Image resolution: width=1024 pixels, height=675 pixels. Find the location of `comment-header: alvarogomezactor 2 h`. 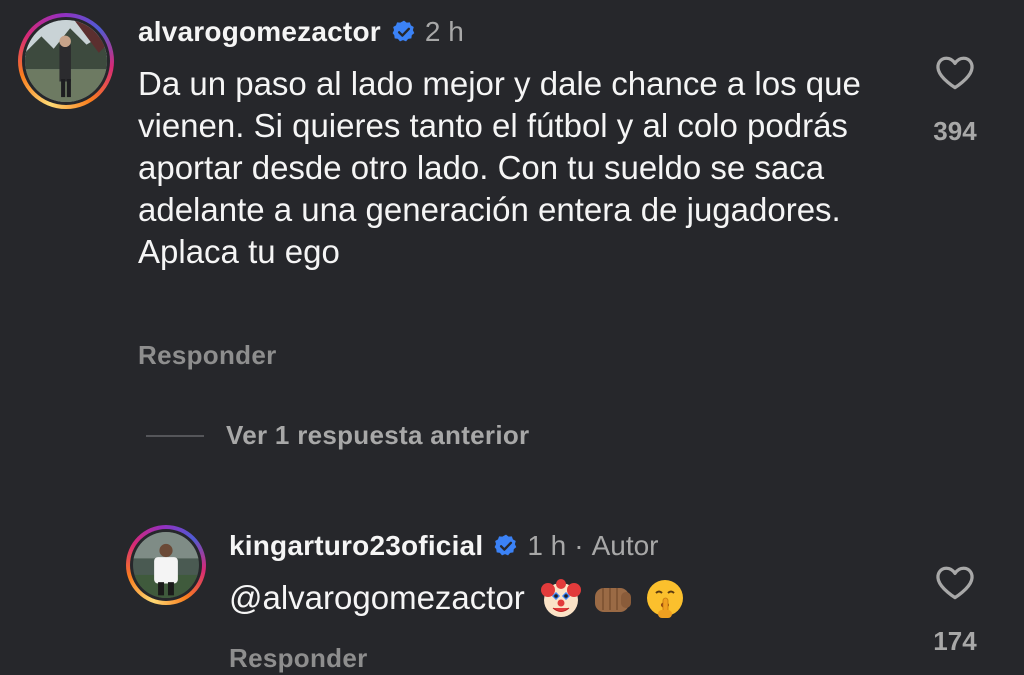

comment-header: alvarogomezactor 2 h is located at coordinates (301, 32).